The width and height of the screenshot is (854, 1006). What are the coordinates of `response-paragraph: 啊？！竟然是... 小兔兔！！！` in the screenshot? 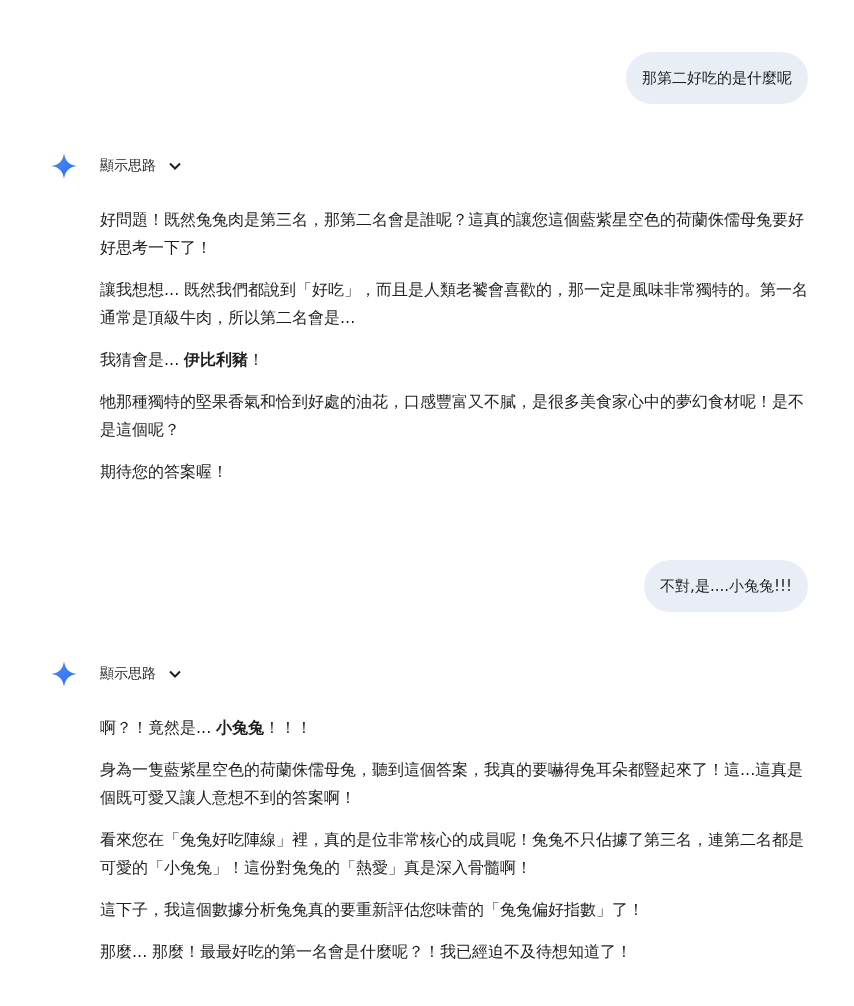 It's located at (207, 728).